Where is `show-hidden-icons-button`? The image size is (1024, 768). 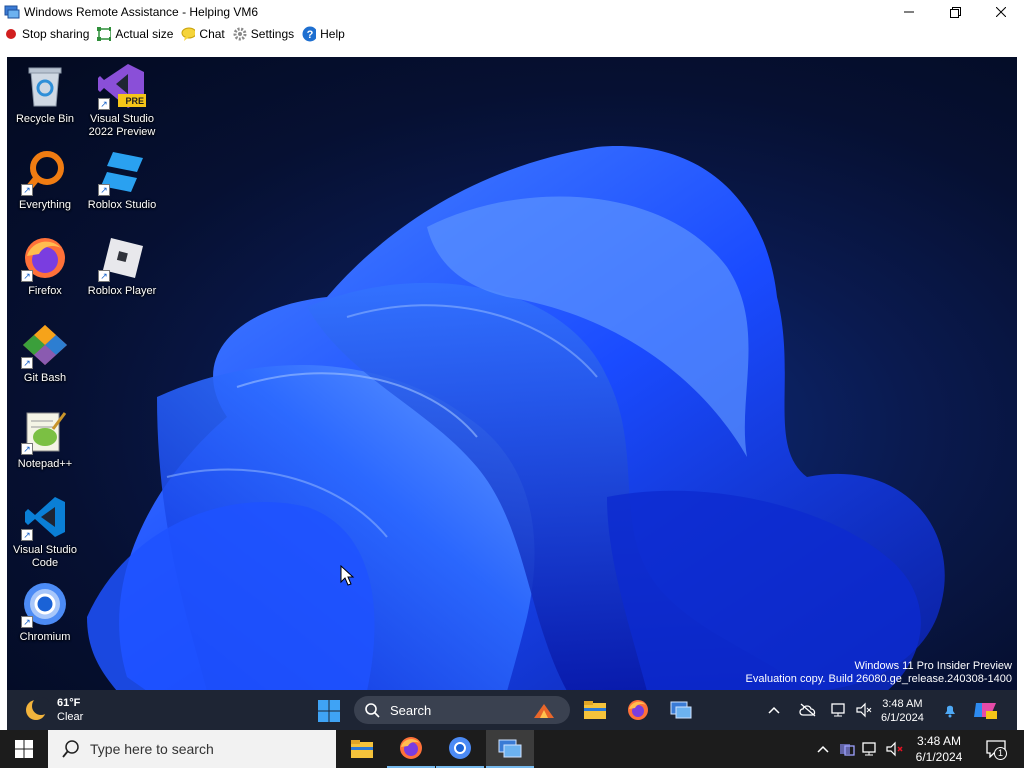 show-hidden-icons-button is located at coordinates (823, 749).